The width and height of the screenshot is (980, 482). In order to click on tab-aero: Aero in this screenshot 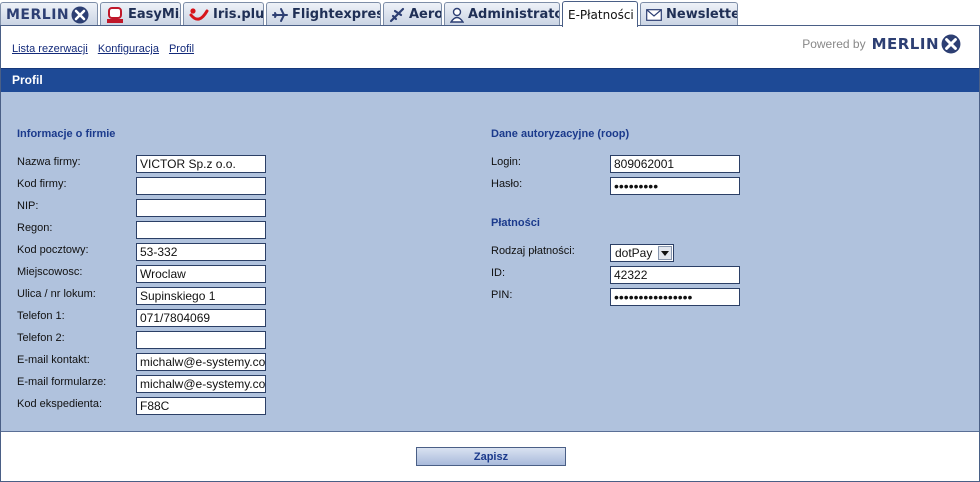, I will do `click(412, 14)`.